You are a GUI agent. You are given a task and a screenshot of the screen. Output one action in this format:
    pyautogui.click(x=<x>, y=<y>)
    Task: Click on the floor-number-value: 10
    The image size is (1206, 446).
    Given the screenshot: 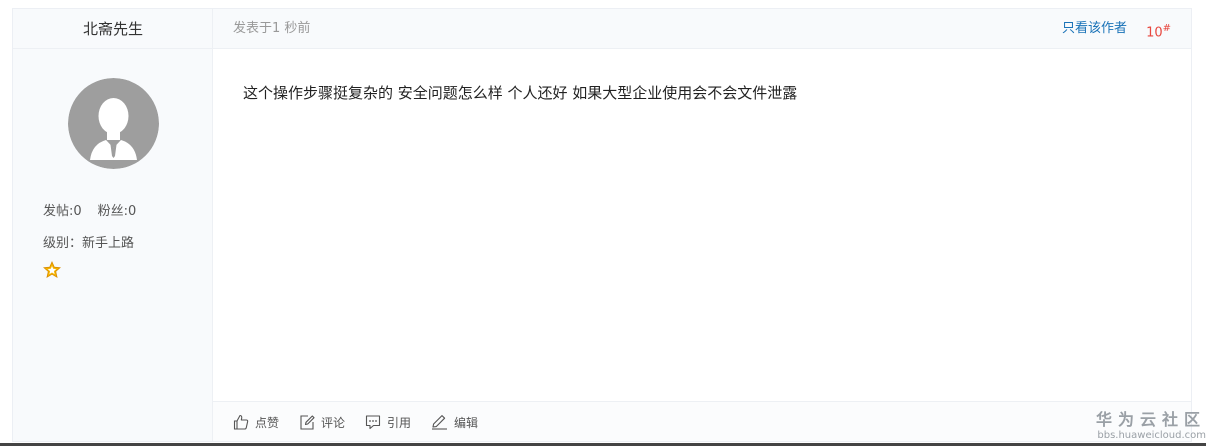 What is the action you would take?
    pyautogui.click(x=1154, y=33)
    